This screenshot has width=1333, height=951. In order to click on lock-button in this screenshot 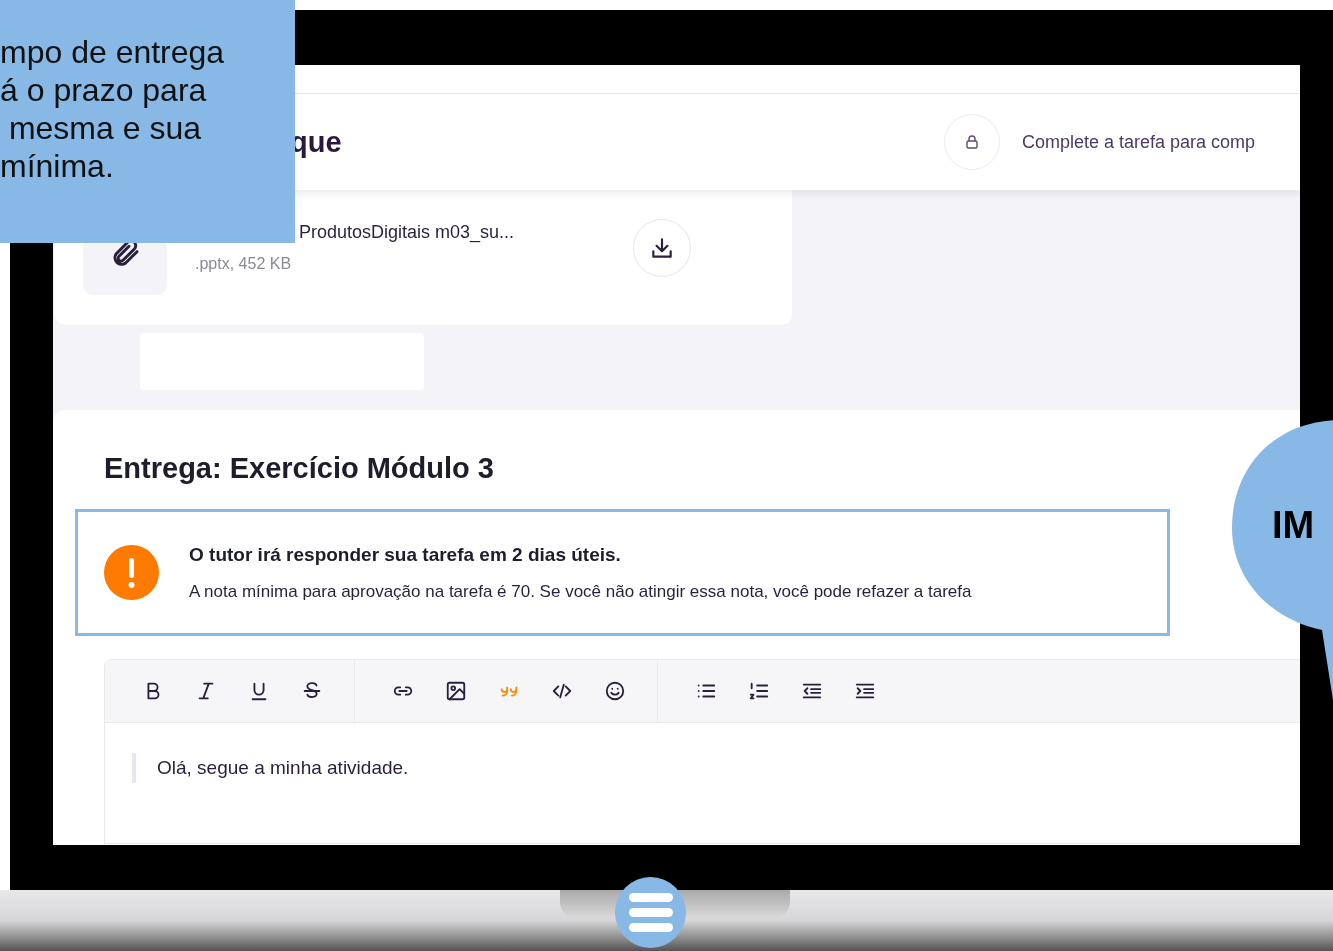, I will do `click(972, 142)`.